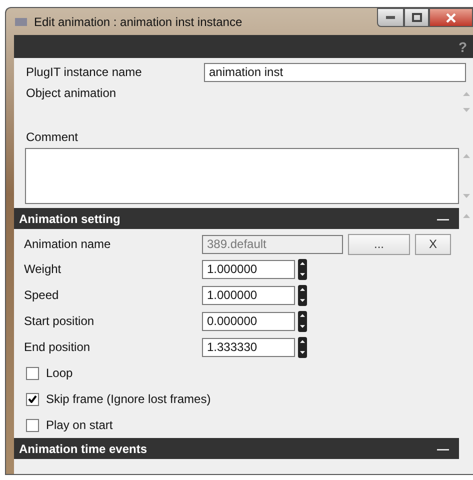 Image resolution: width=473 pixels, height=480 pixels. I want to click on field-label: Object animation, so click(72, 93).